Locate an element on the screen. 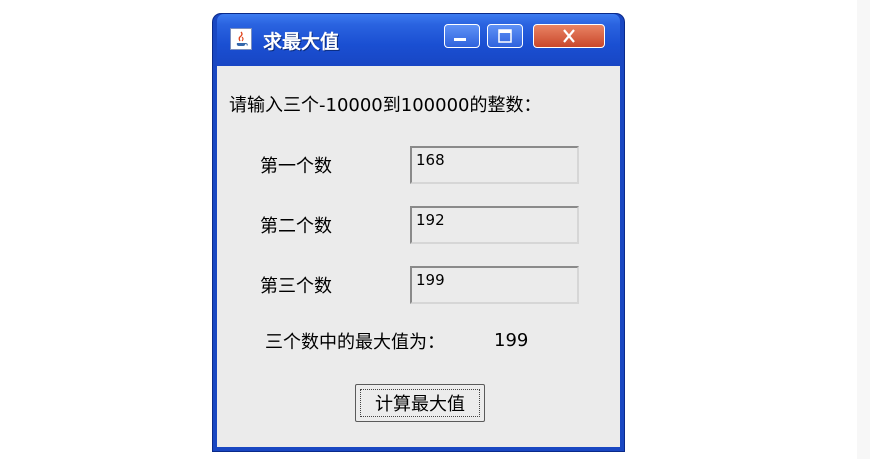 Image resolution: width=870 pixels, height=459 pixels. result-value: 199 is located at coordinates (511, 340).